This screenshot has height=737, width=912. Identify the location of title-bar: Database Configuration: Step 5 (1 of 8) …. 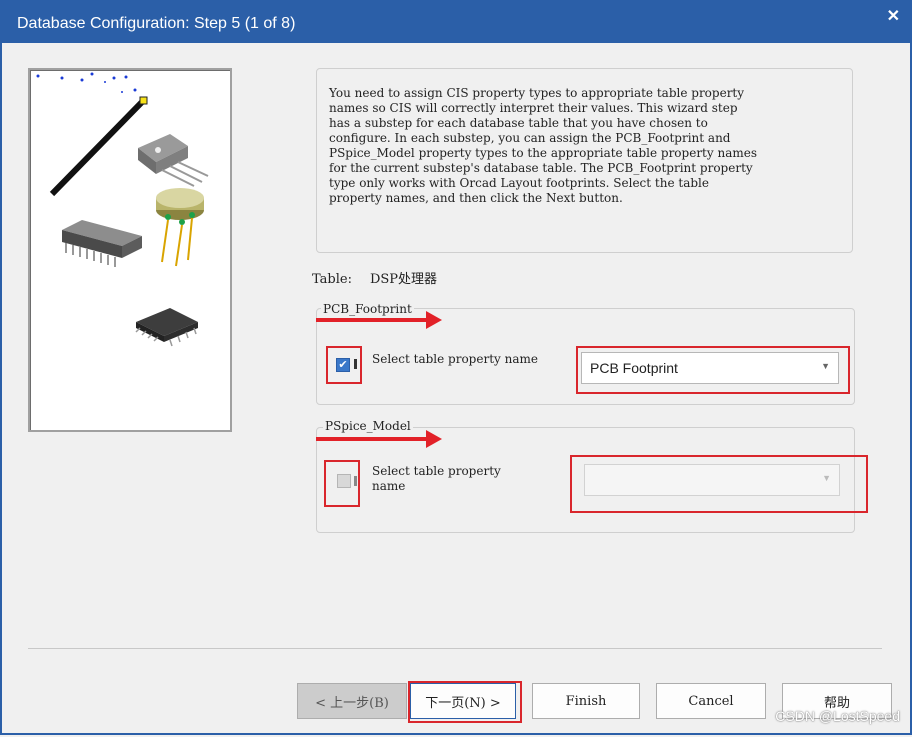
(456, 21).